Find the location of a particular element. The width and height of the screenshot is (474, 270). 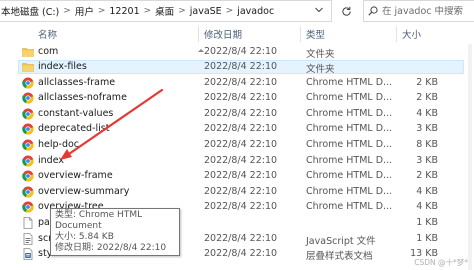

file-icon is located at coordinates (28, 223).